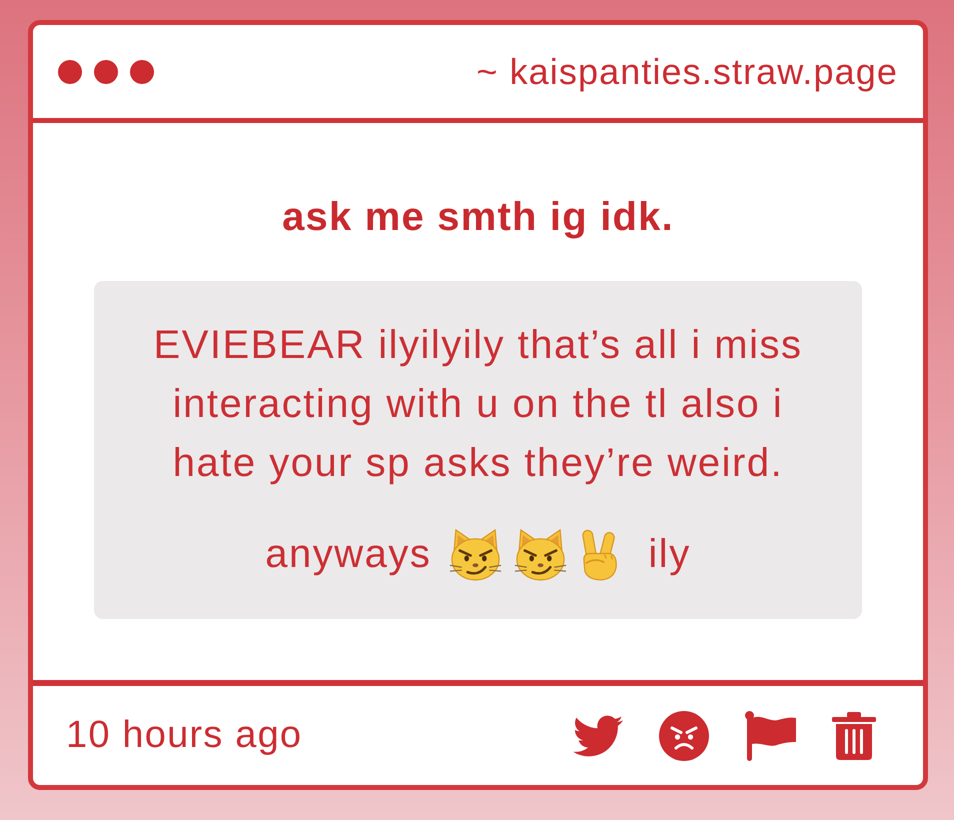  Describe the element at coordinates (184, 735) in the screenshot. I see `timestamp: 10 hours ago` at that location.